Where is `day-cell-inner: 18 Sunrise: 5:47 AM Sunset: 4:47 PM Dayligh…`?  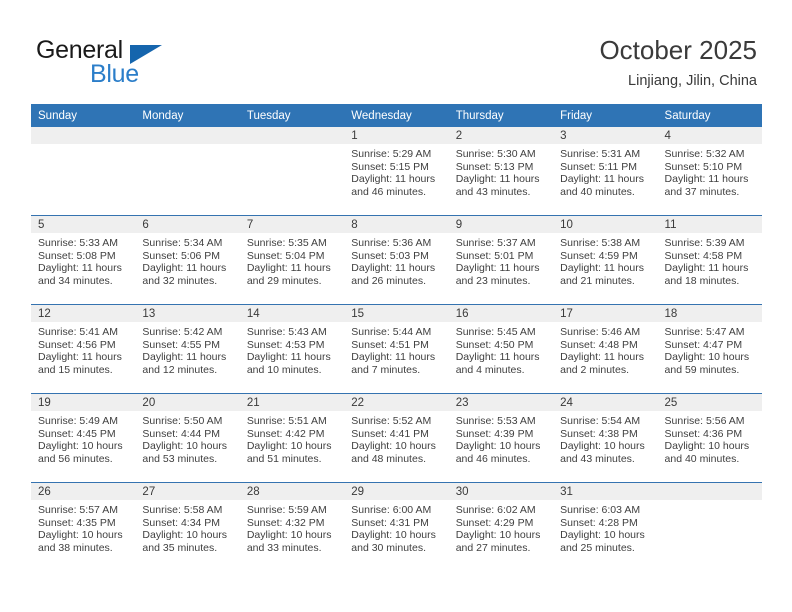
day-cell-inner: 18 Sunrise: 5:47 AM Sunset: 4:47 PM Dayligh… is located at coordinates (709, 349).